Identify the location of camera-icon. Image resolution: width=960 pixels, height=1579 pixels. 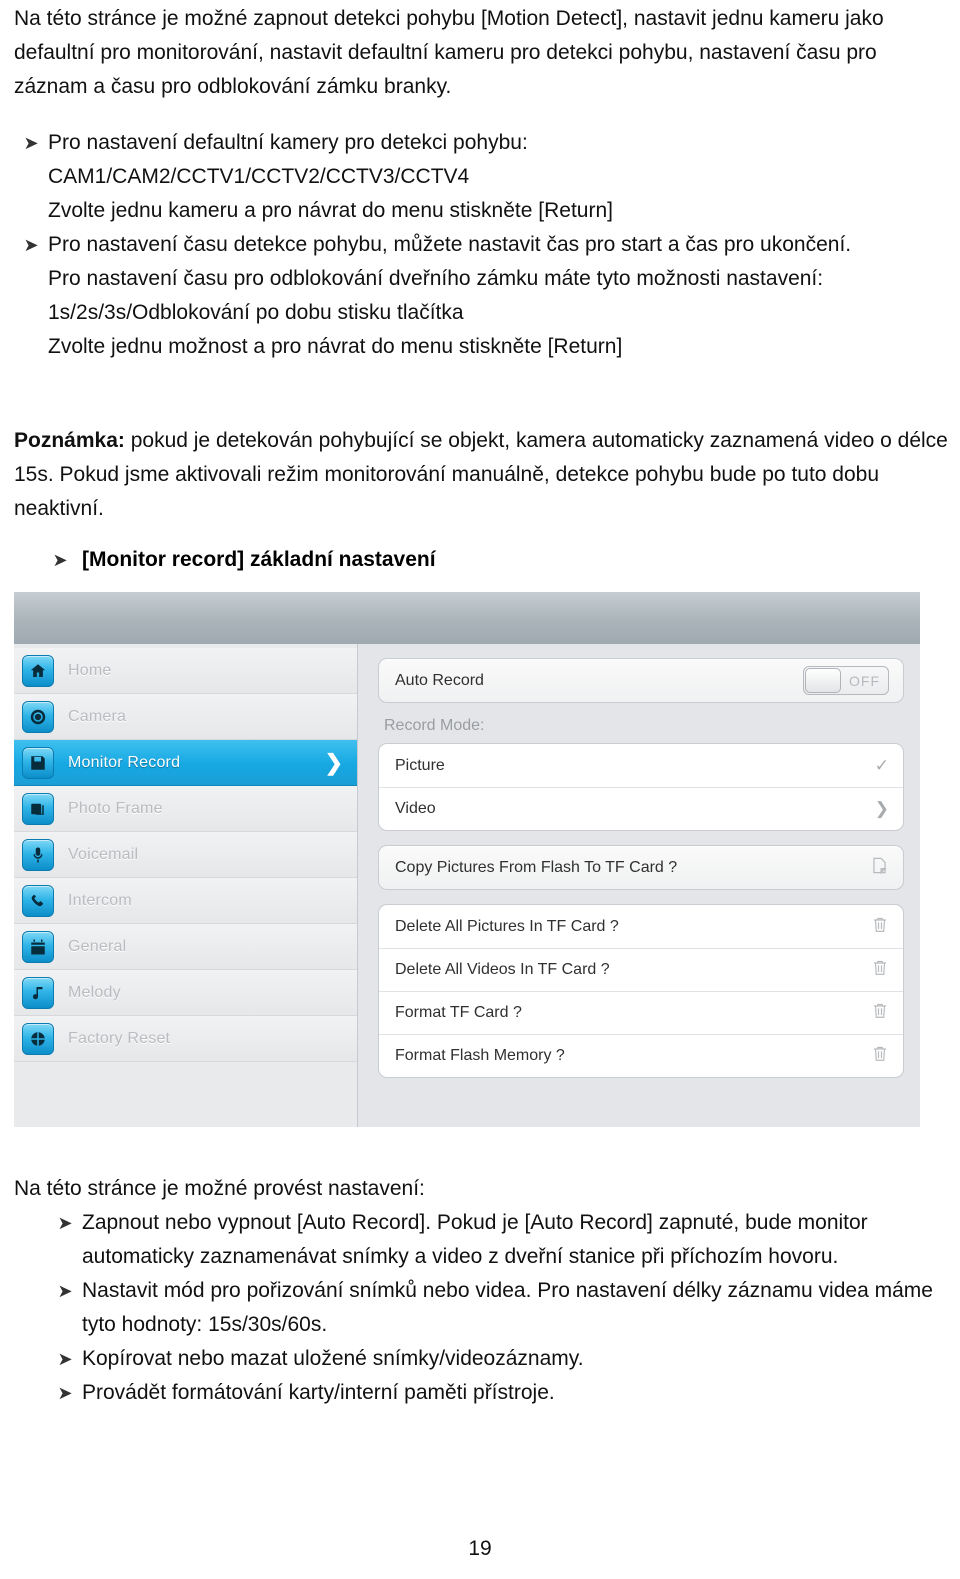
(38, 716).